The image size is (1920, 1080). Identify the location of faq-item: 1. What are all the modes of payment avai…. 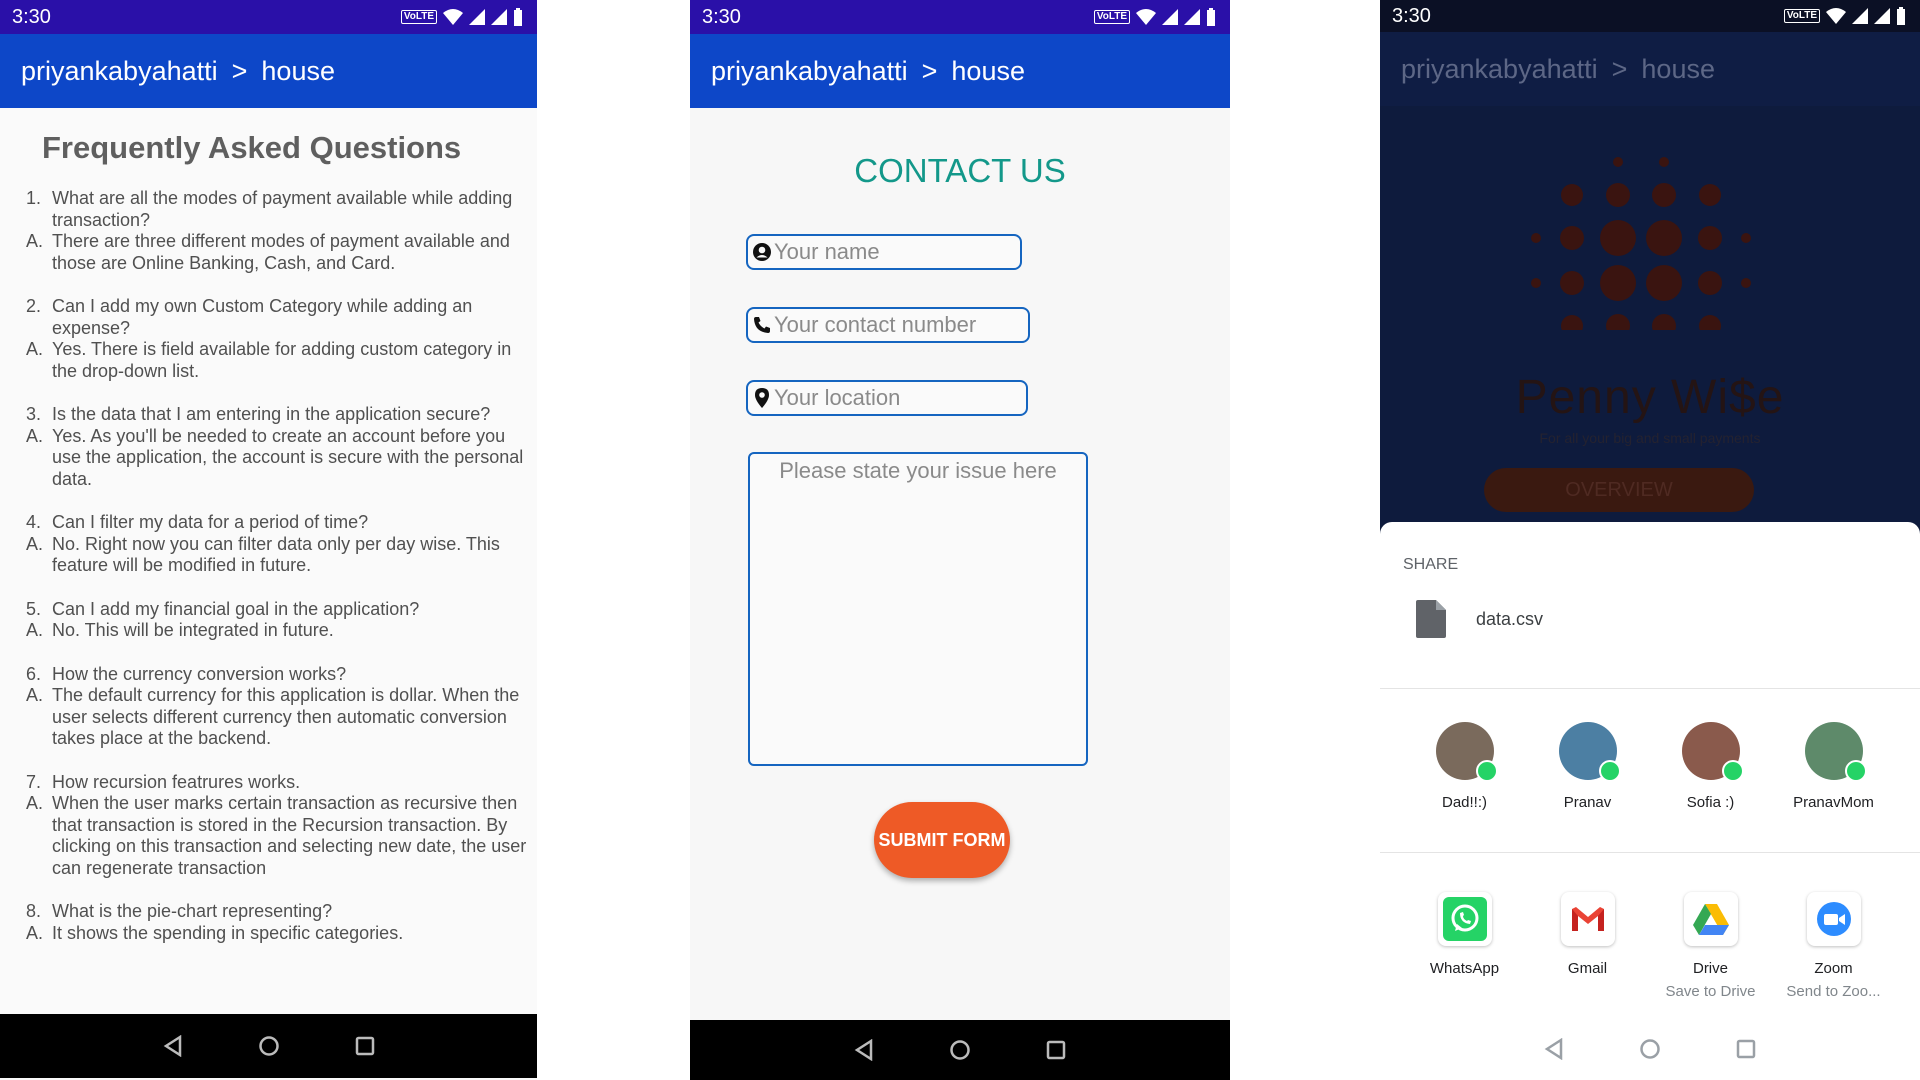
(277, 231).